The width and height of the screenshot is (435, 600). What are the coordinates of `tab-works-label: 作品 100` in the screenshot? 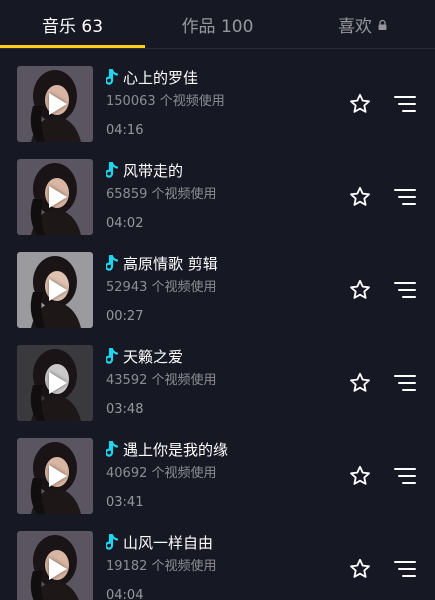 It's located at (217, 26).